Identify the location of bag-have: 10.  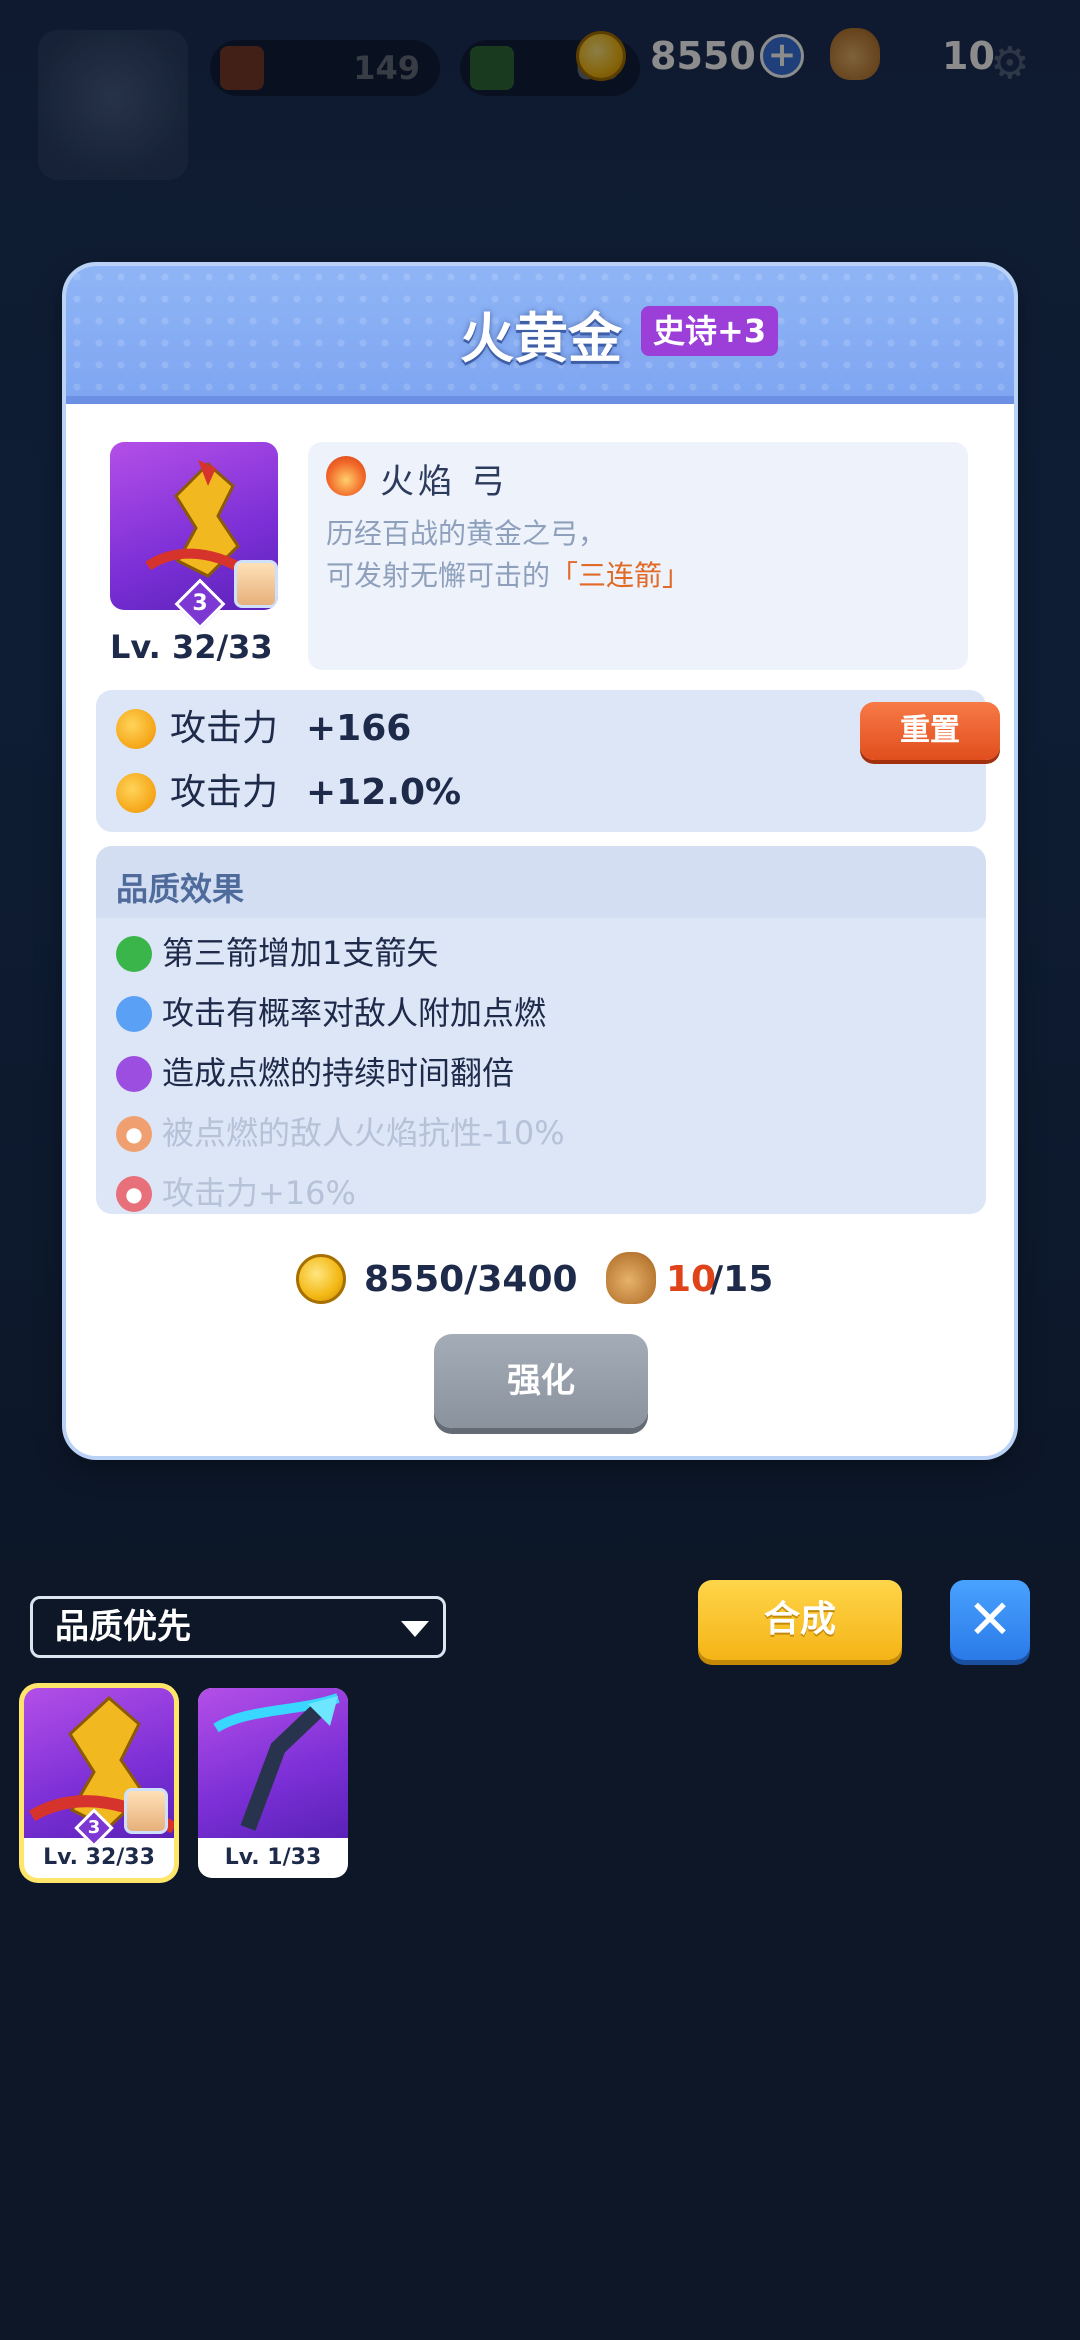
(691, 1279).